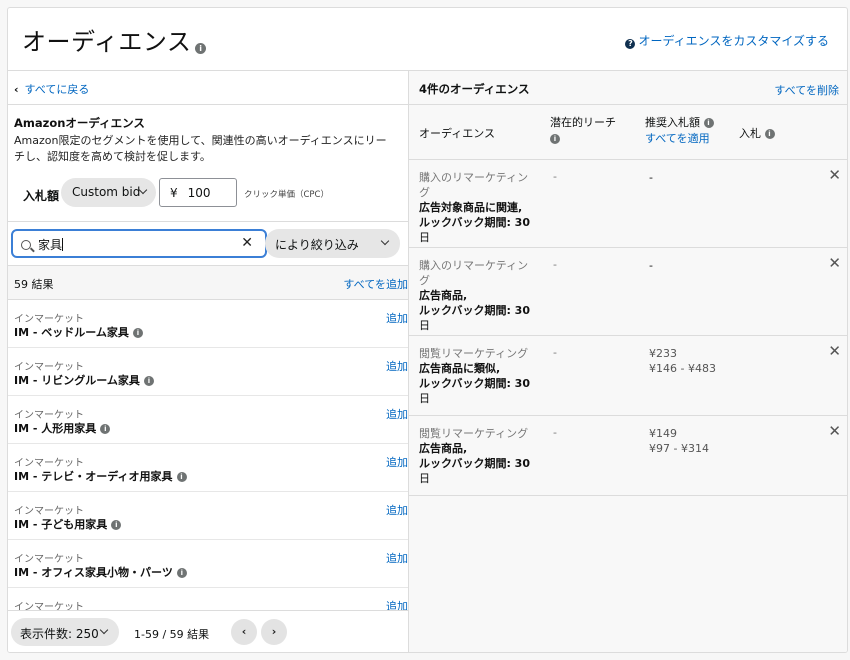  I want to click on item-name: IM - ベッドルーム家具 i, so click(78, 332).